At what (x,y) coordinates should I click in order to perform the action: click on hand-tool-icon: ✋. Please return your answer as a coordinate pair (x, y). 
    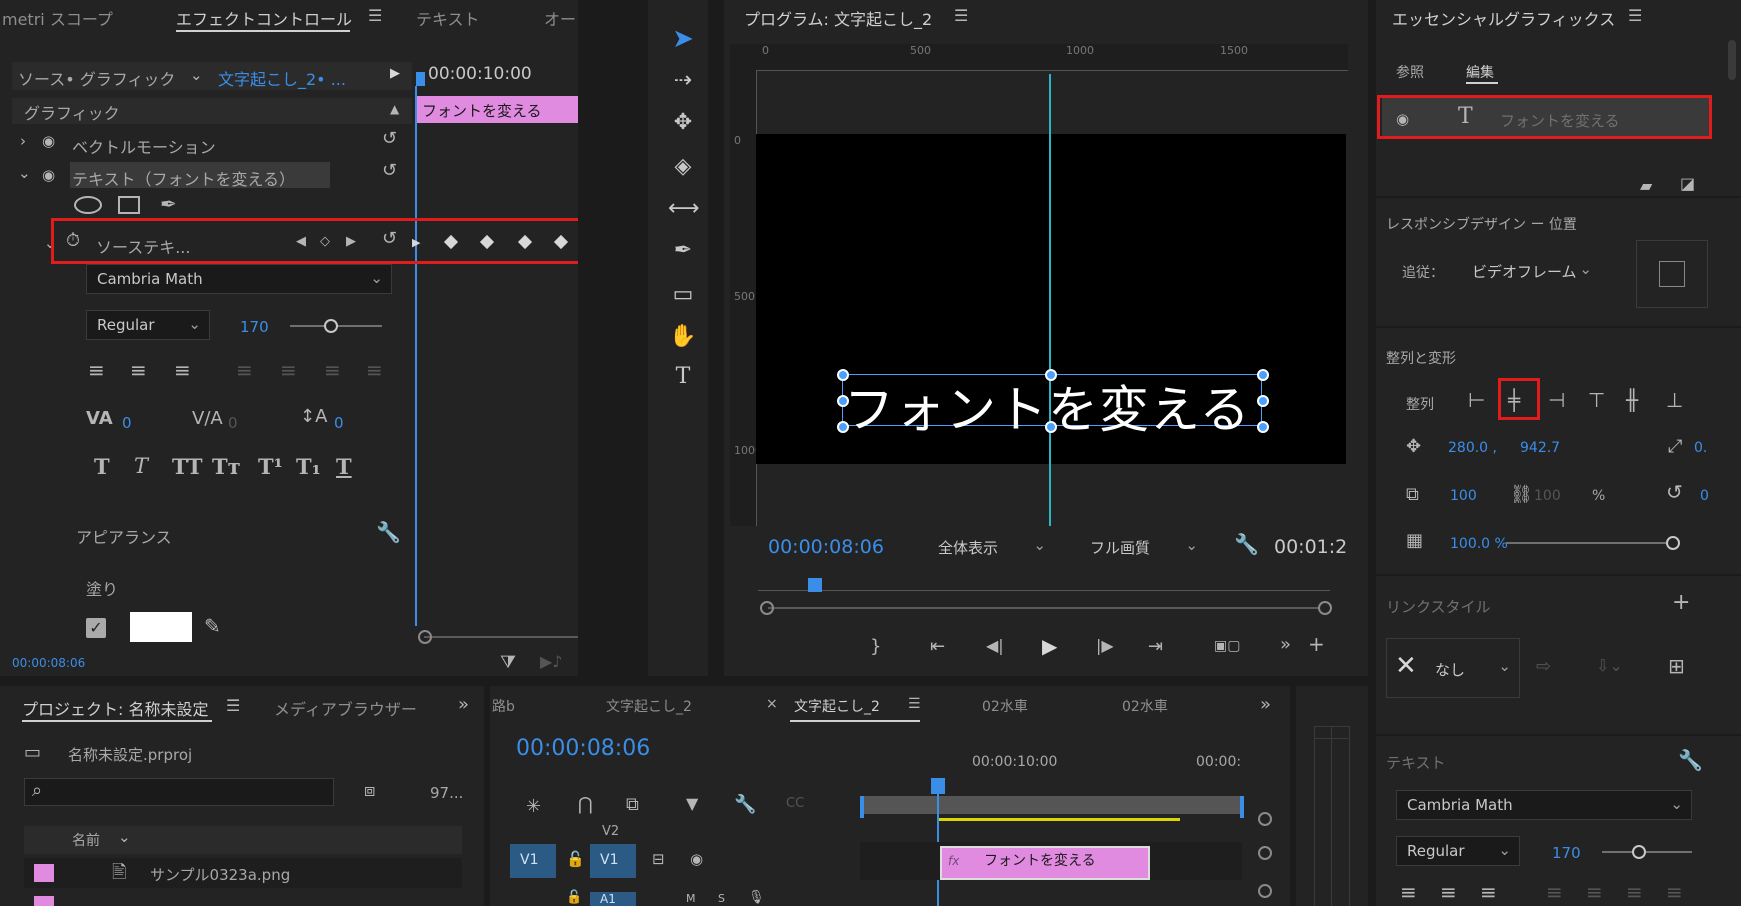
    Looking at the image, I should click on (683, 336).